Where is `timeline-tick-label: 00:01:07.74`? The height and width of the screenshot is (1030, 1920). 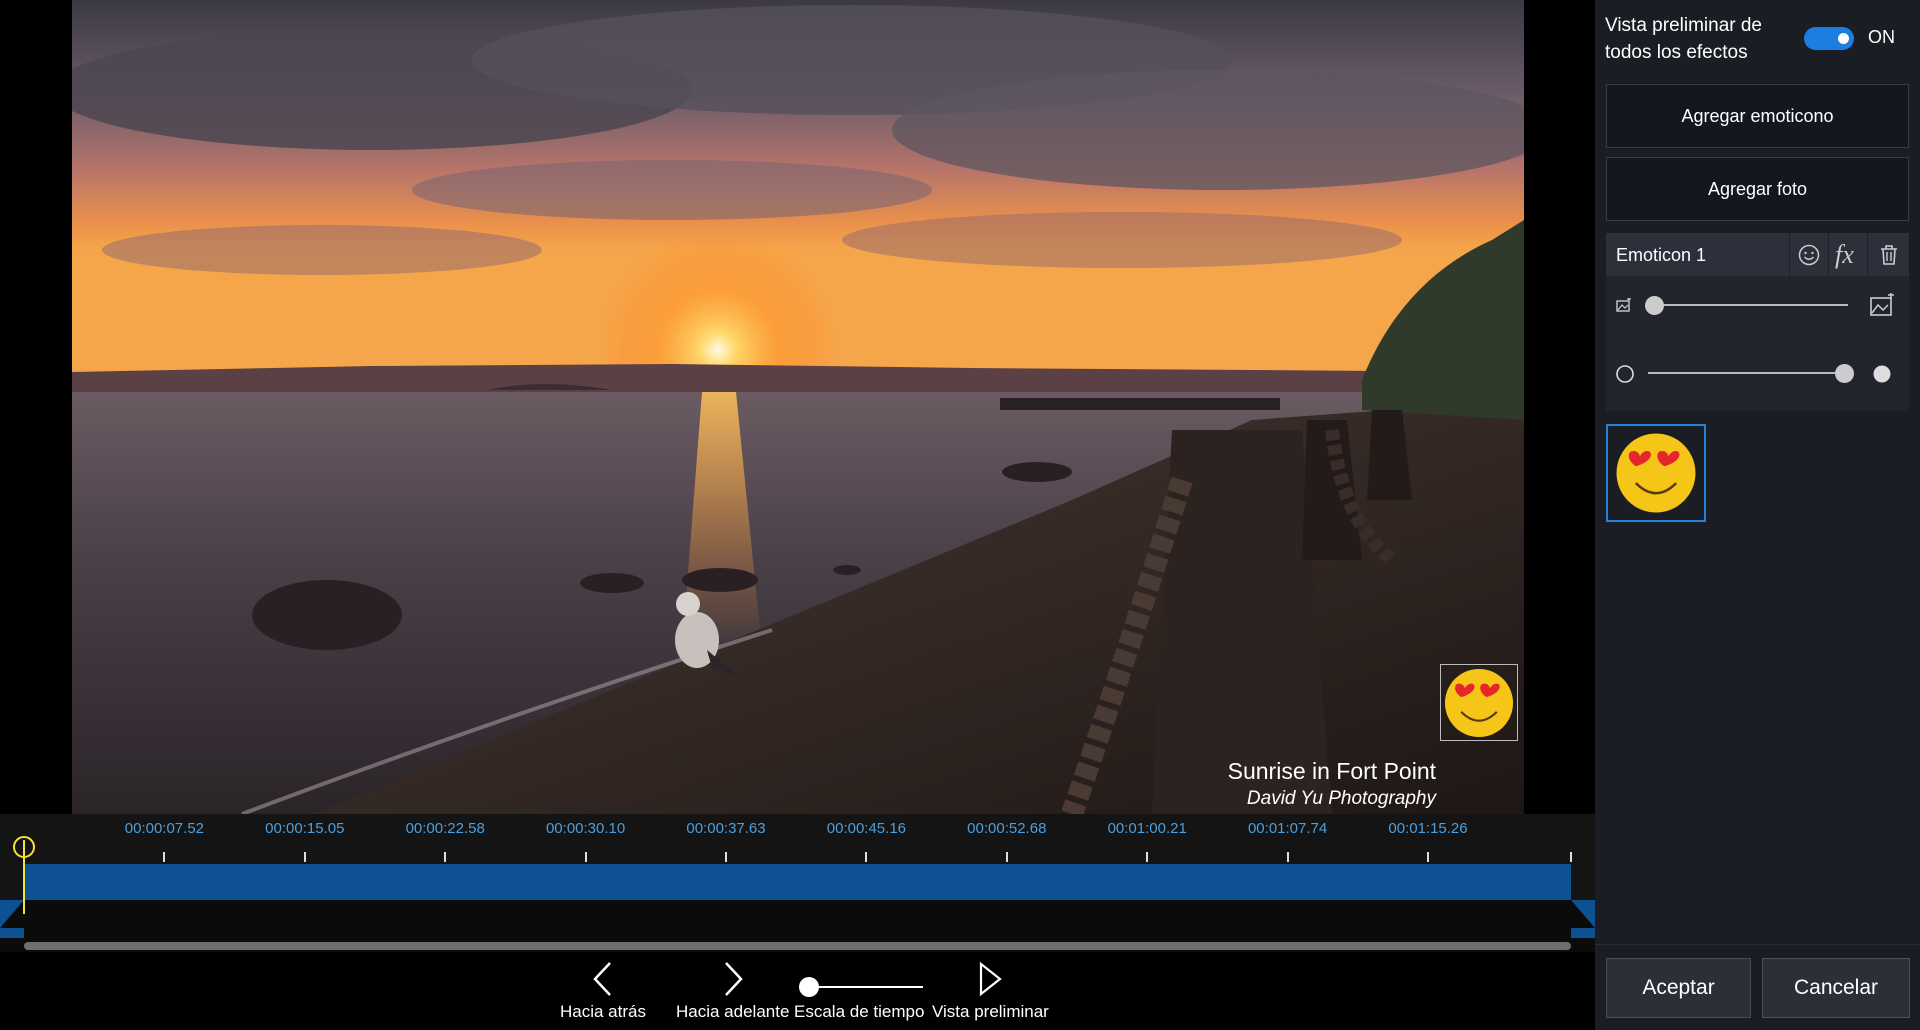
timeline-tick-label: 00:01:07.74 is located at coordinates (1287, 828).